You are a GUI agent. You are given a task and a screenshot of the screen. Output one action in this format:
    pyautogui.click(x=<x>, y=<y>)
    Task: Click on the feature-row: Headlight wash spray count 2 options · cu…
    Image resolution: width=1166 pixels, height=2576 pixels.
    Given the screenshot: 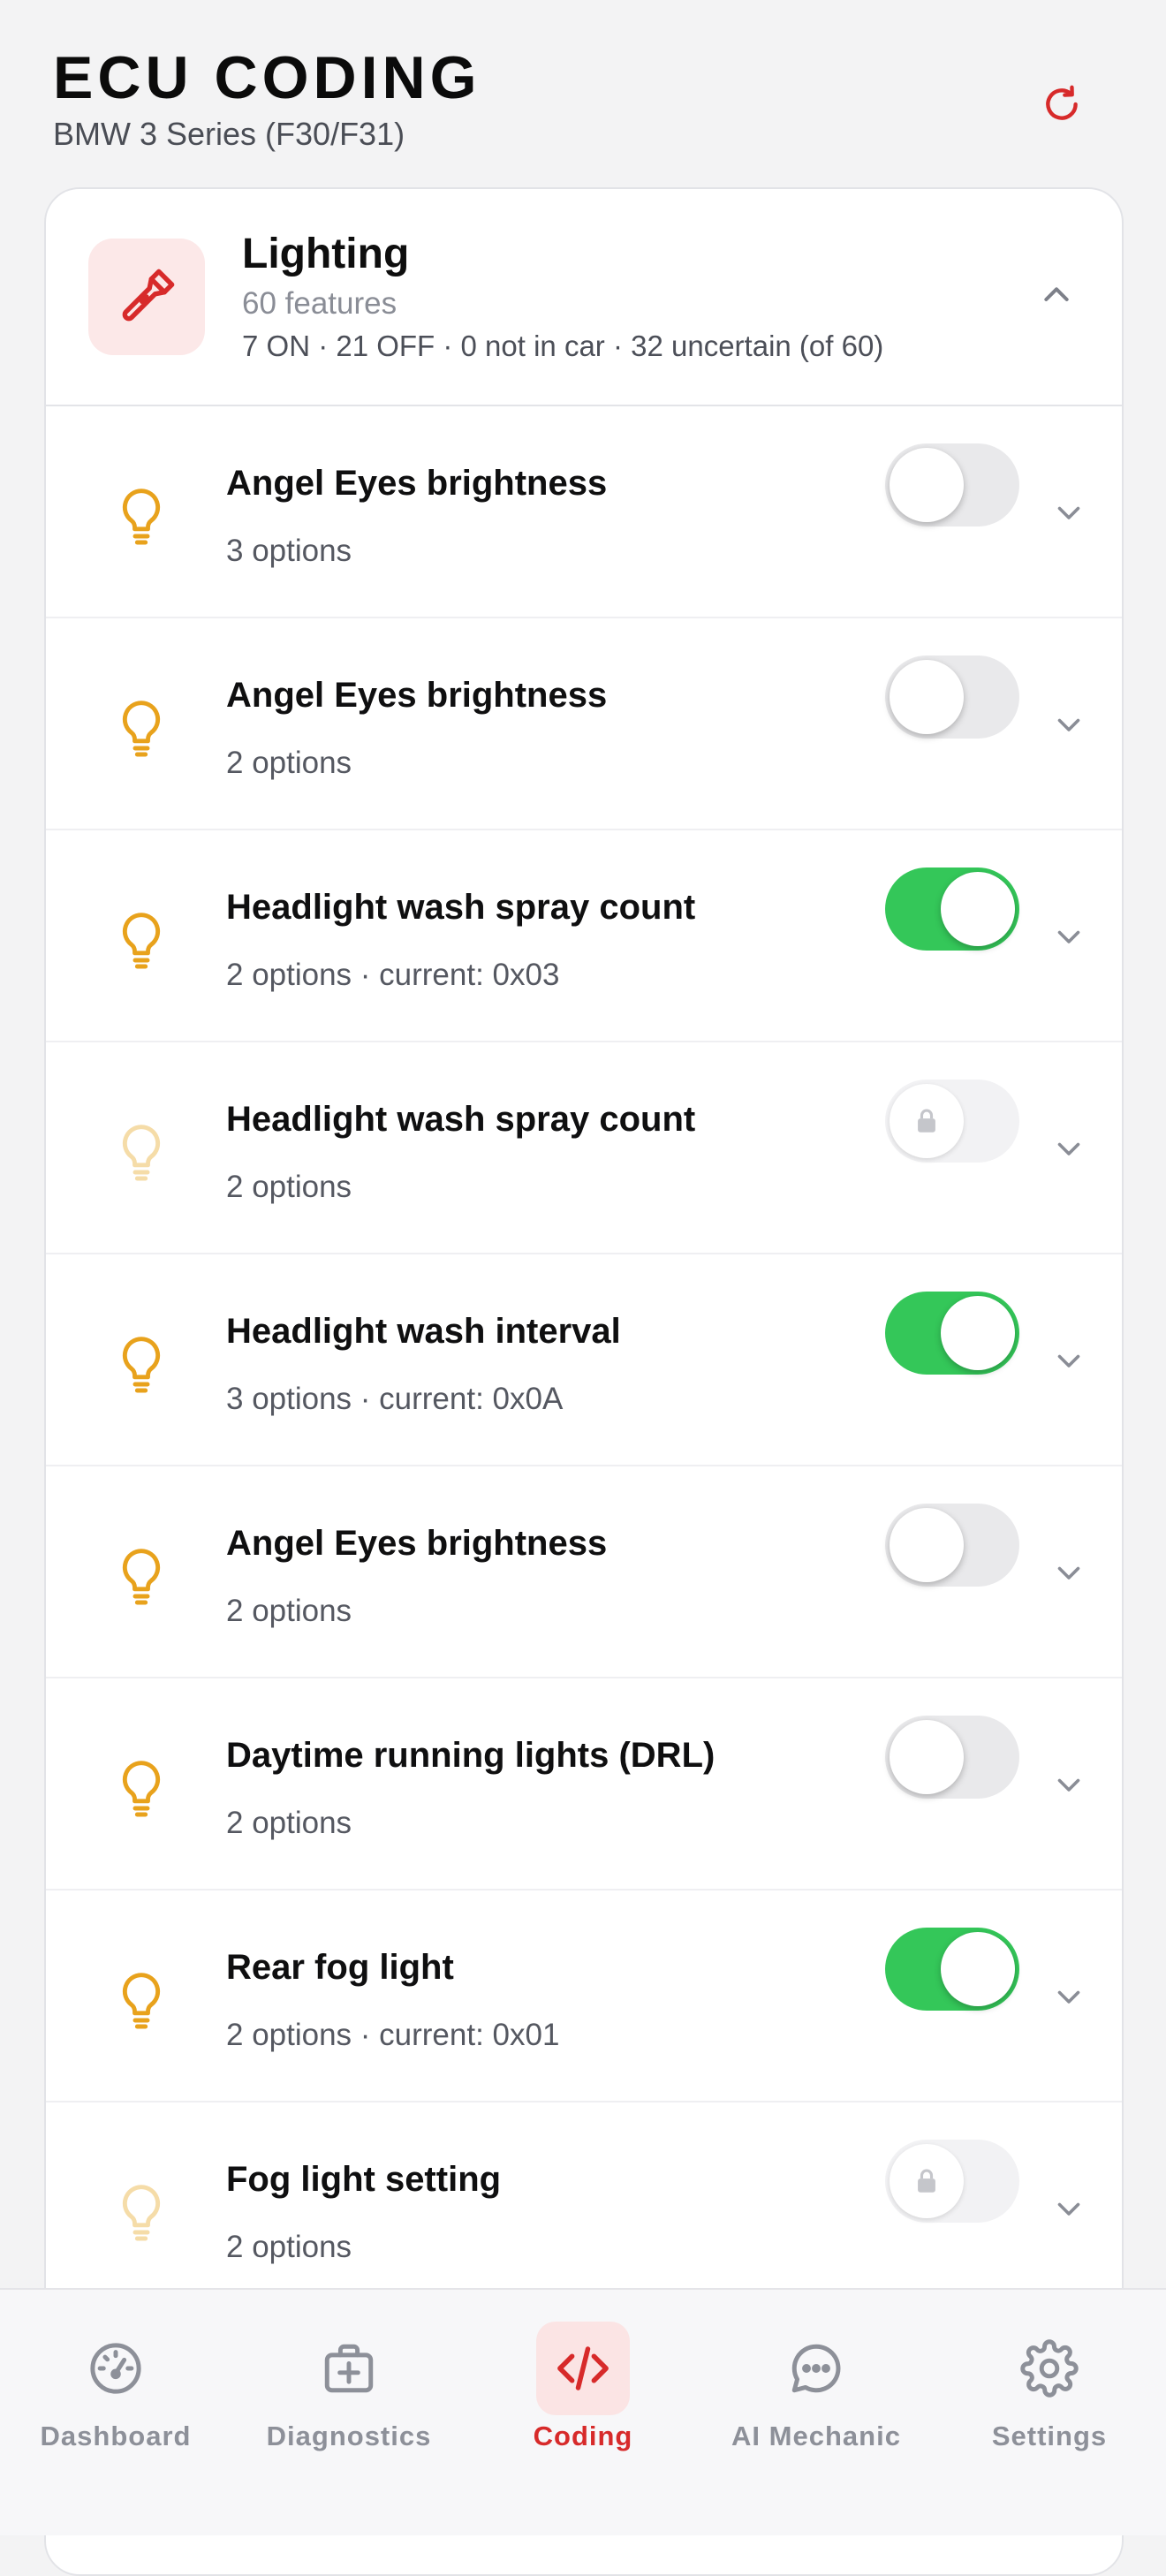 What is the action you would take?
    pyautogui.click(x=584, y=936)
    